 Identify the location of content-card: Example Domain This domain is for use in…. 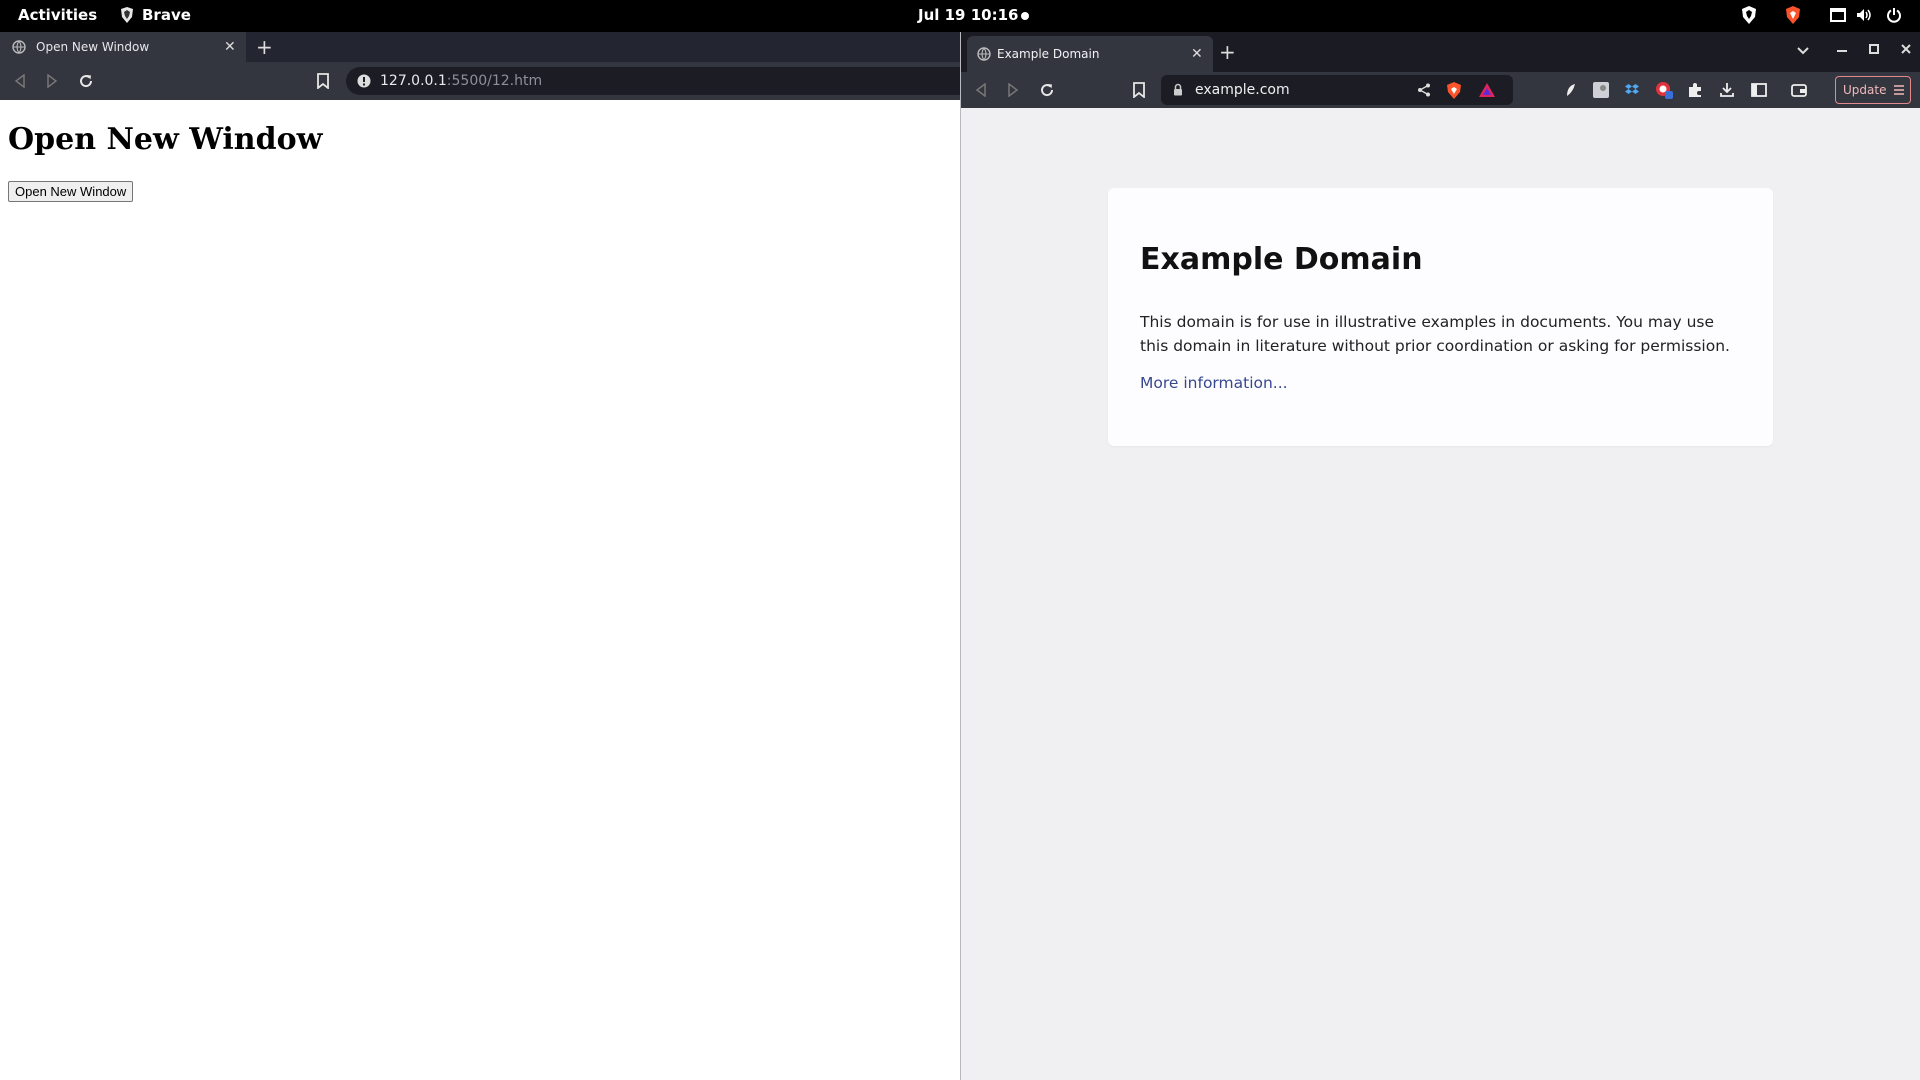
(1440, 317).